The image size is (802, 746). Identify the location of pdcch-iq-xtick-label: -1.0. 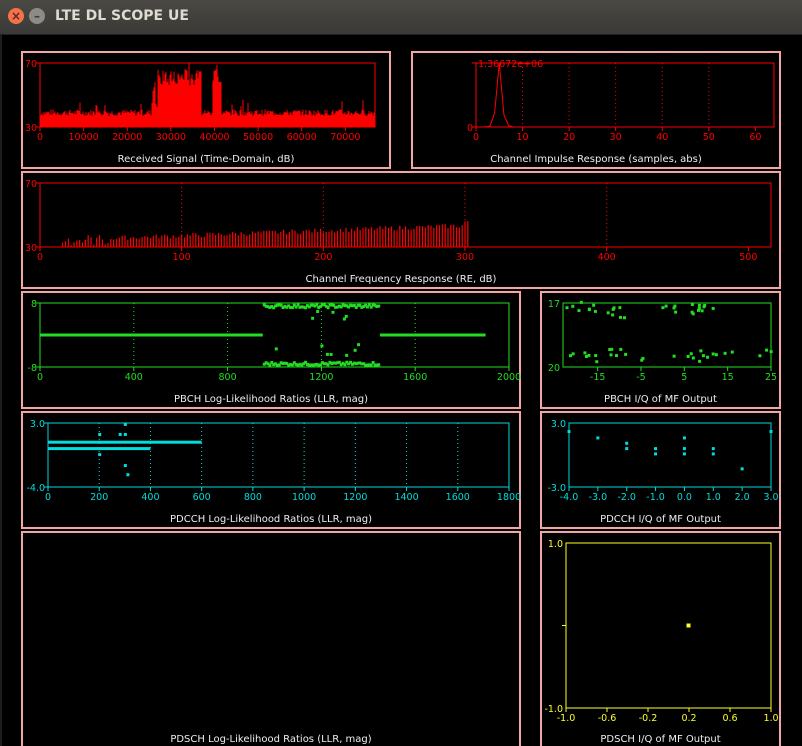
(655, 497).